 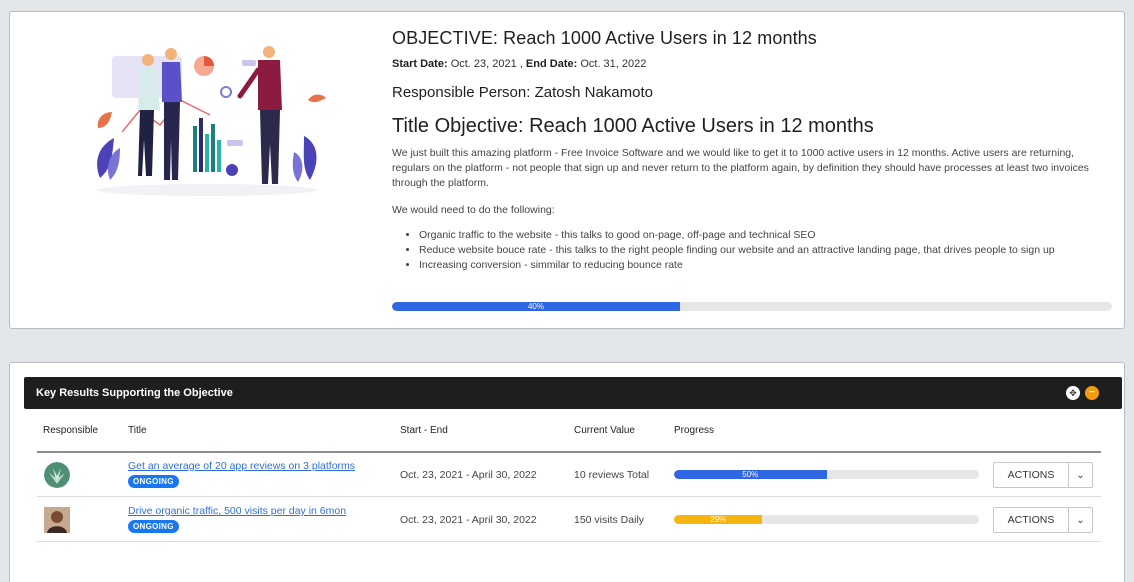 I want to click on person-avatar-icon, so click(x=57, y=520).